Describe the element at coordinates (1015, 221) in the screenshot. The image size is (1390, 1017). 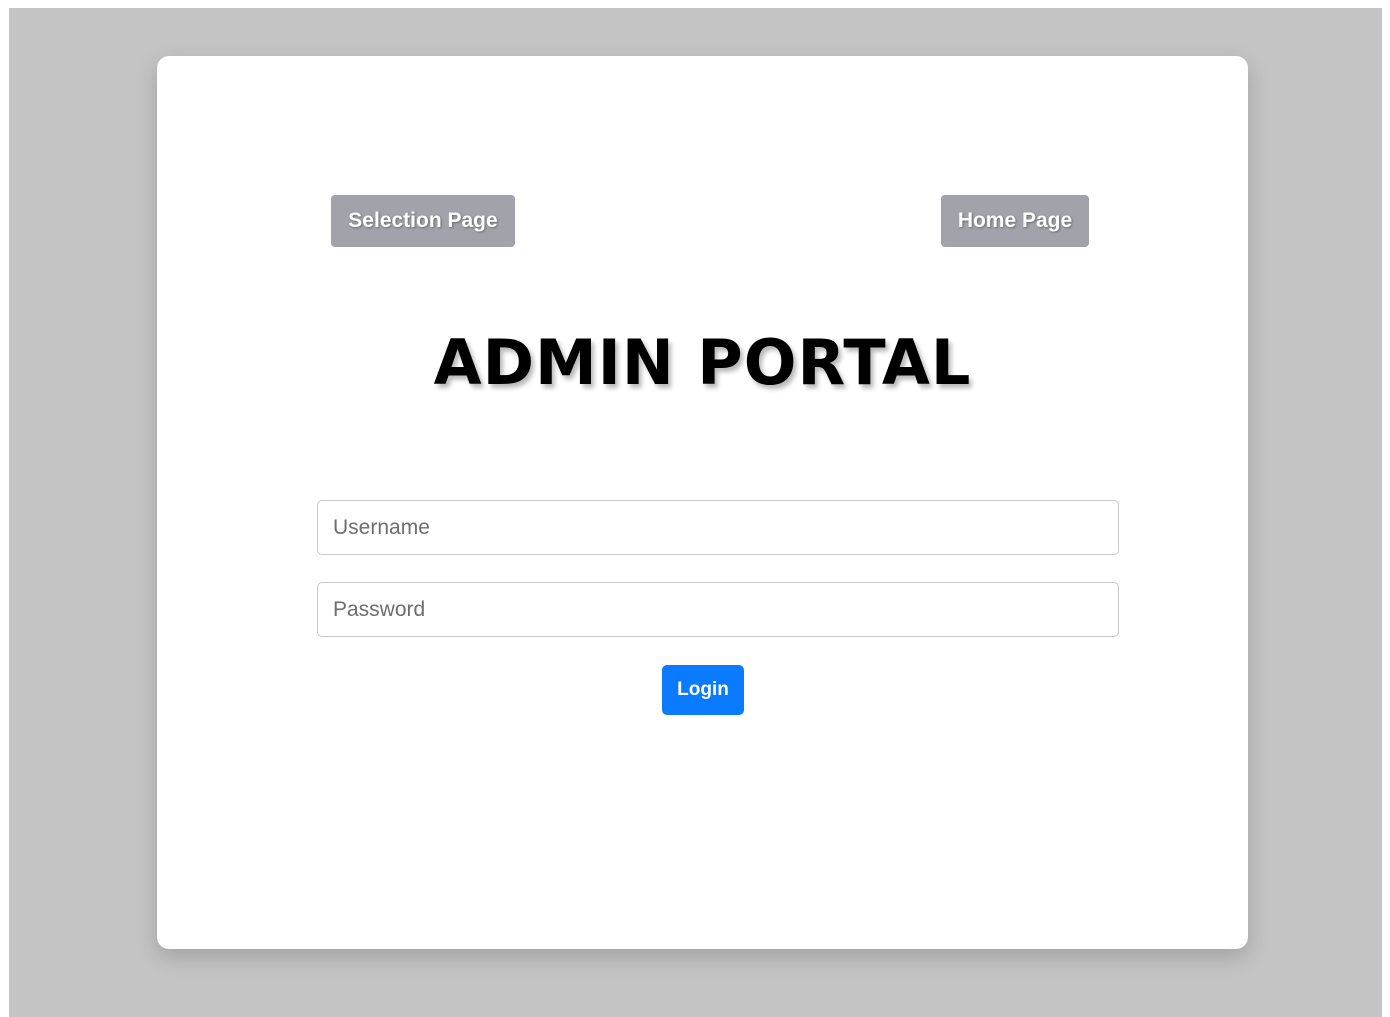
I see `home-page-button: Home Page` at that location.